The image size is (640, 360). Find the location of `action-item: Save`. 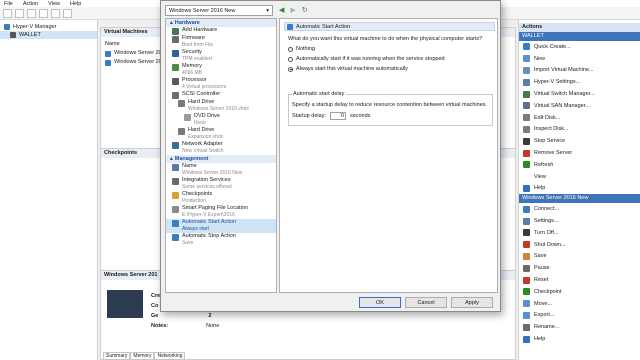

action-item: Save is located at coordinates (579, 257).